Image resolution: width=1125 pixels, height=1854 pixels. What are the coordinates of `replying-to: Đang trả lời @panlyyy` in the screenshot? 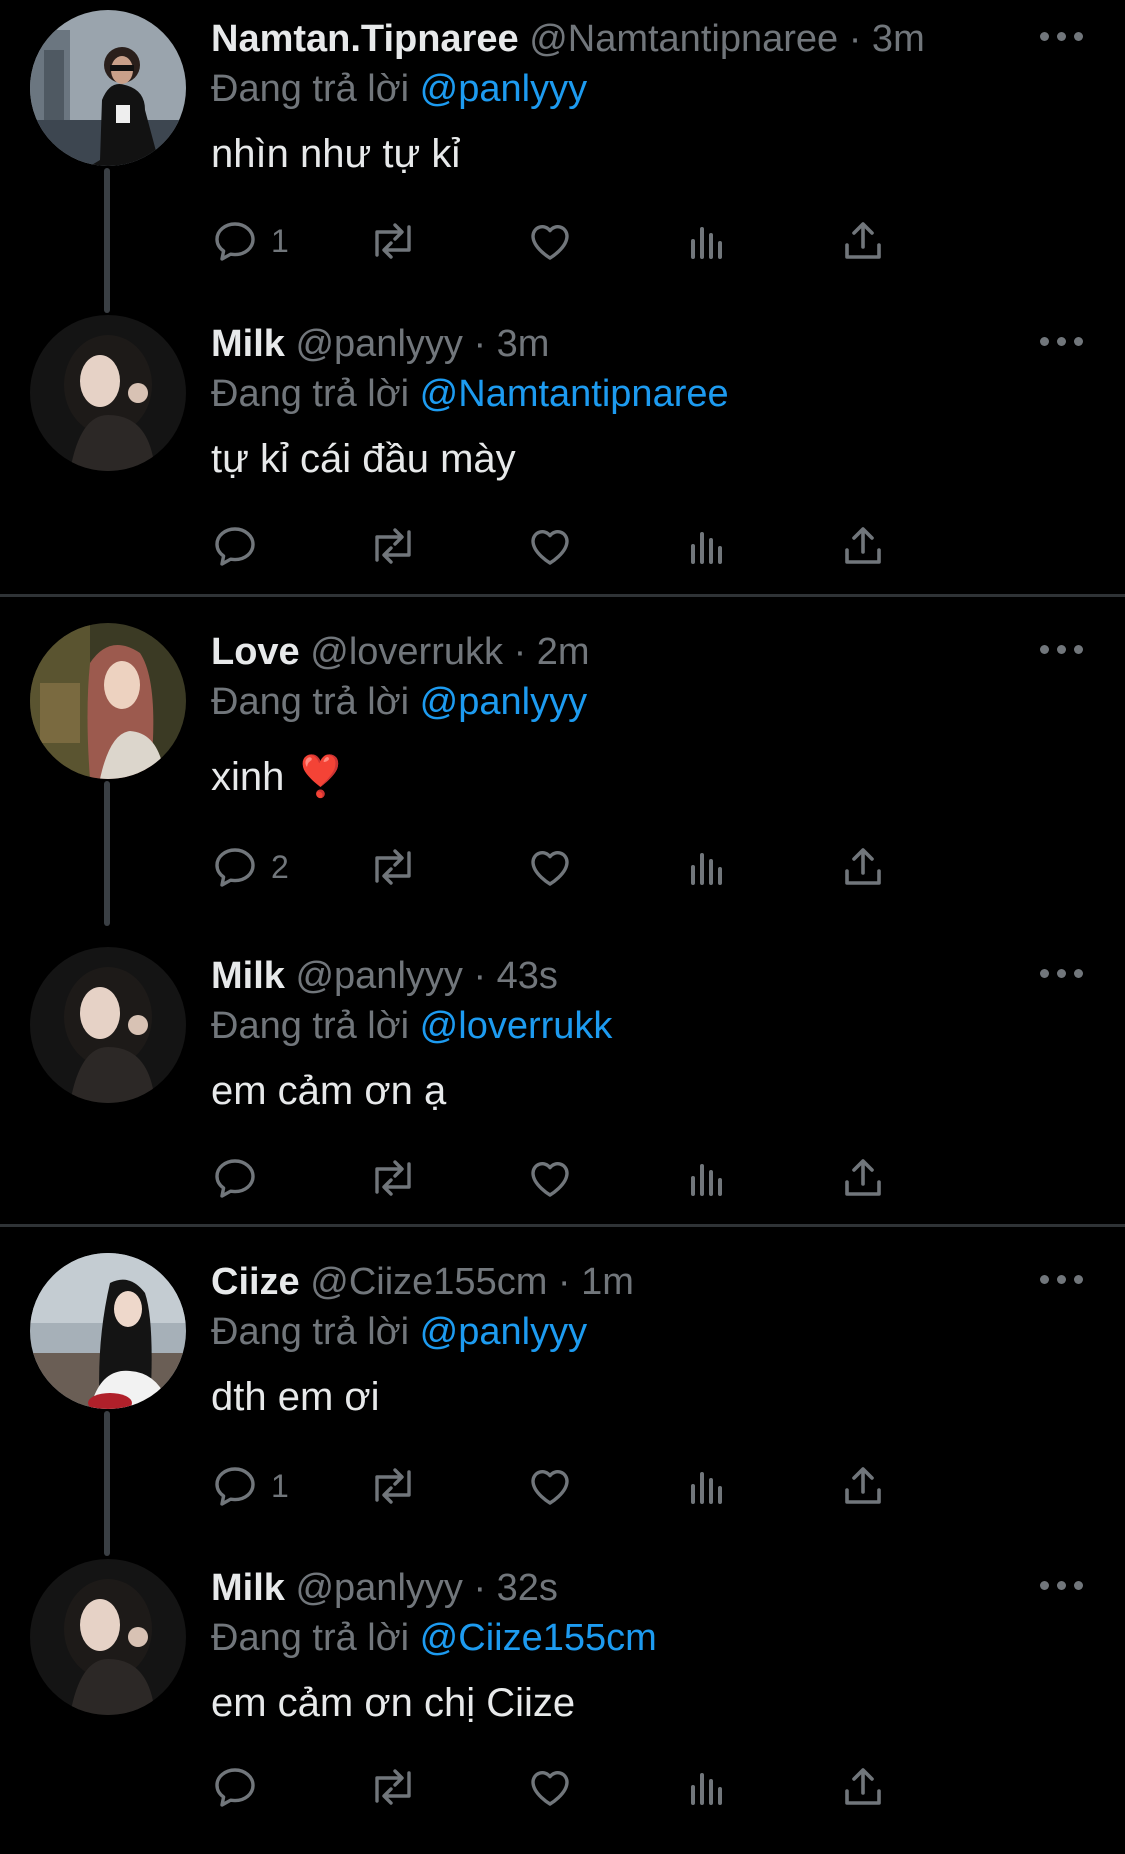 It's located at (399, 89).